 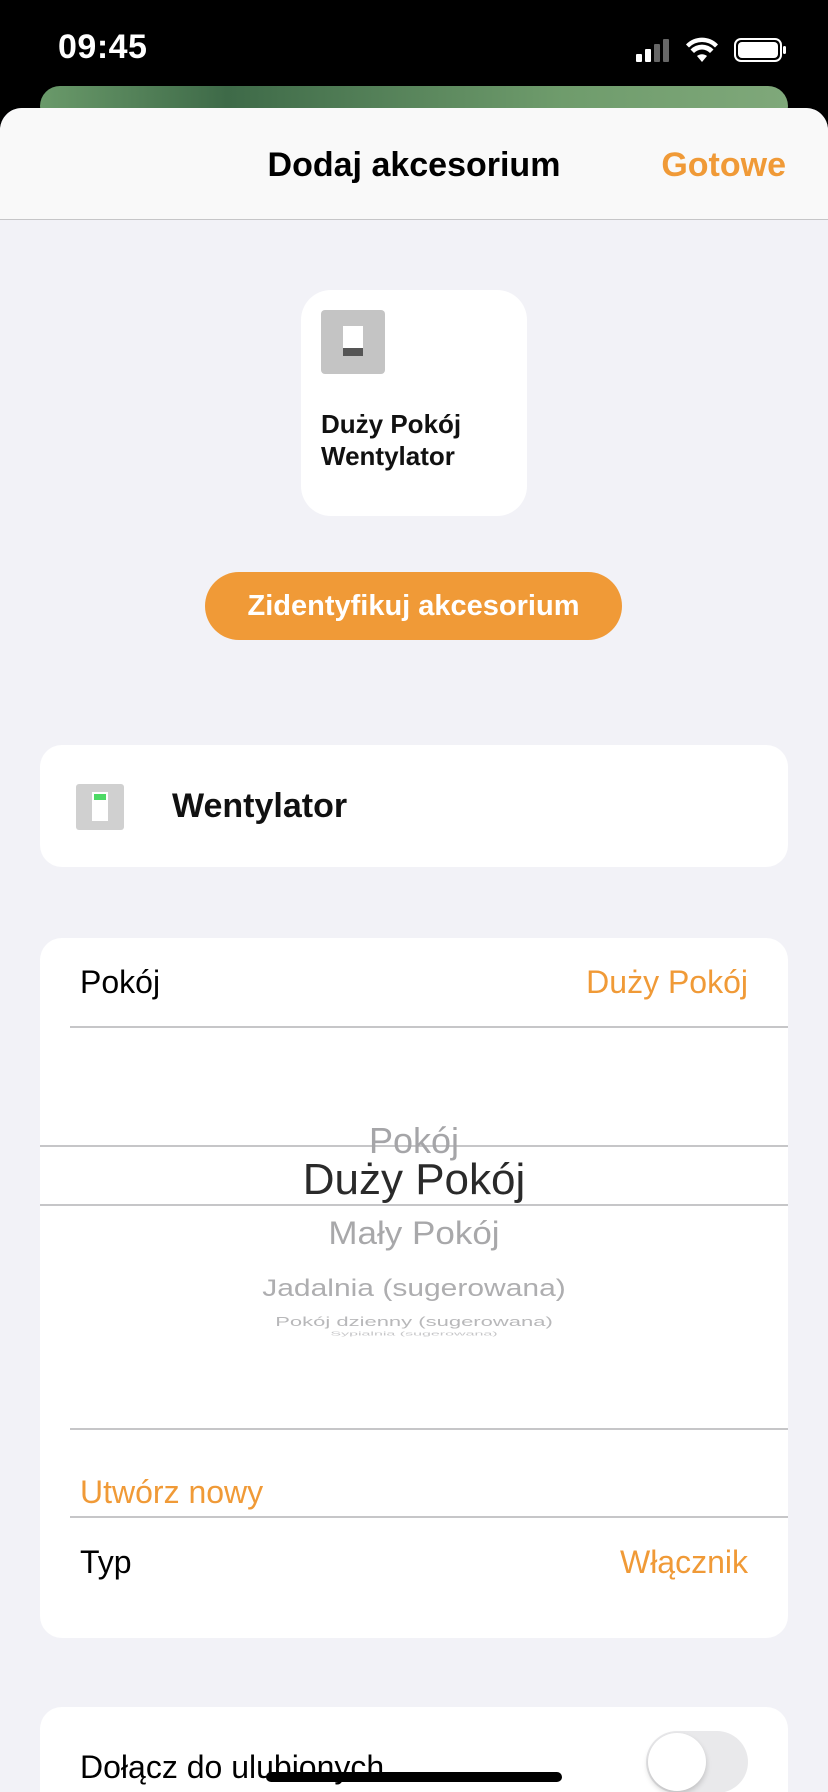 I want to click on accessory-name-card: Wentylator, so click(x=414, y=806).